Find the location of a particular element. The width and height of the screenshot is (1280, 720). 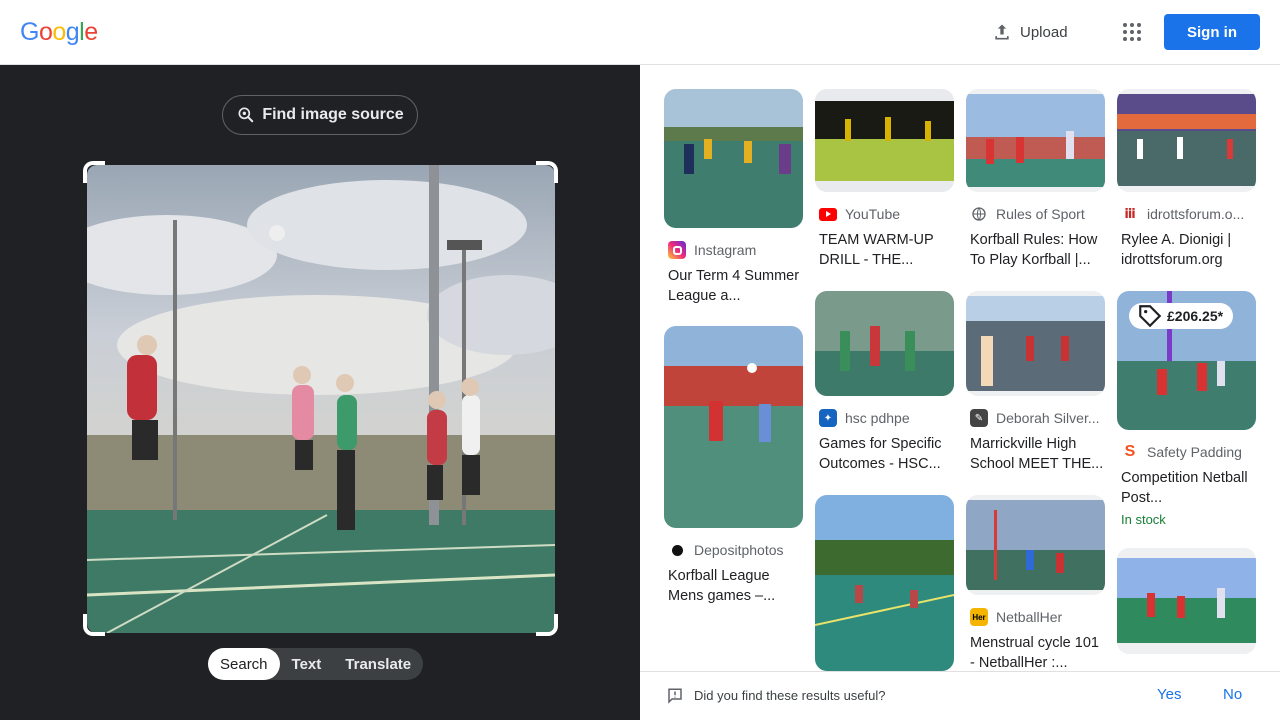

result-source: Depositphotos is located at coordinates (733, 550).